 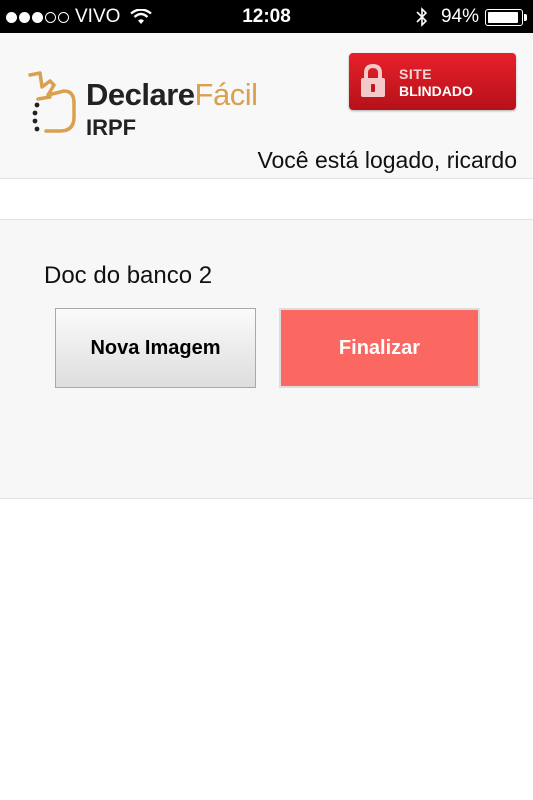 What do you see at coordinates (52, 102) in the screenshot?
I see `thumbs-up-icon` at bounding box center [52, 102].